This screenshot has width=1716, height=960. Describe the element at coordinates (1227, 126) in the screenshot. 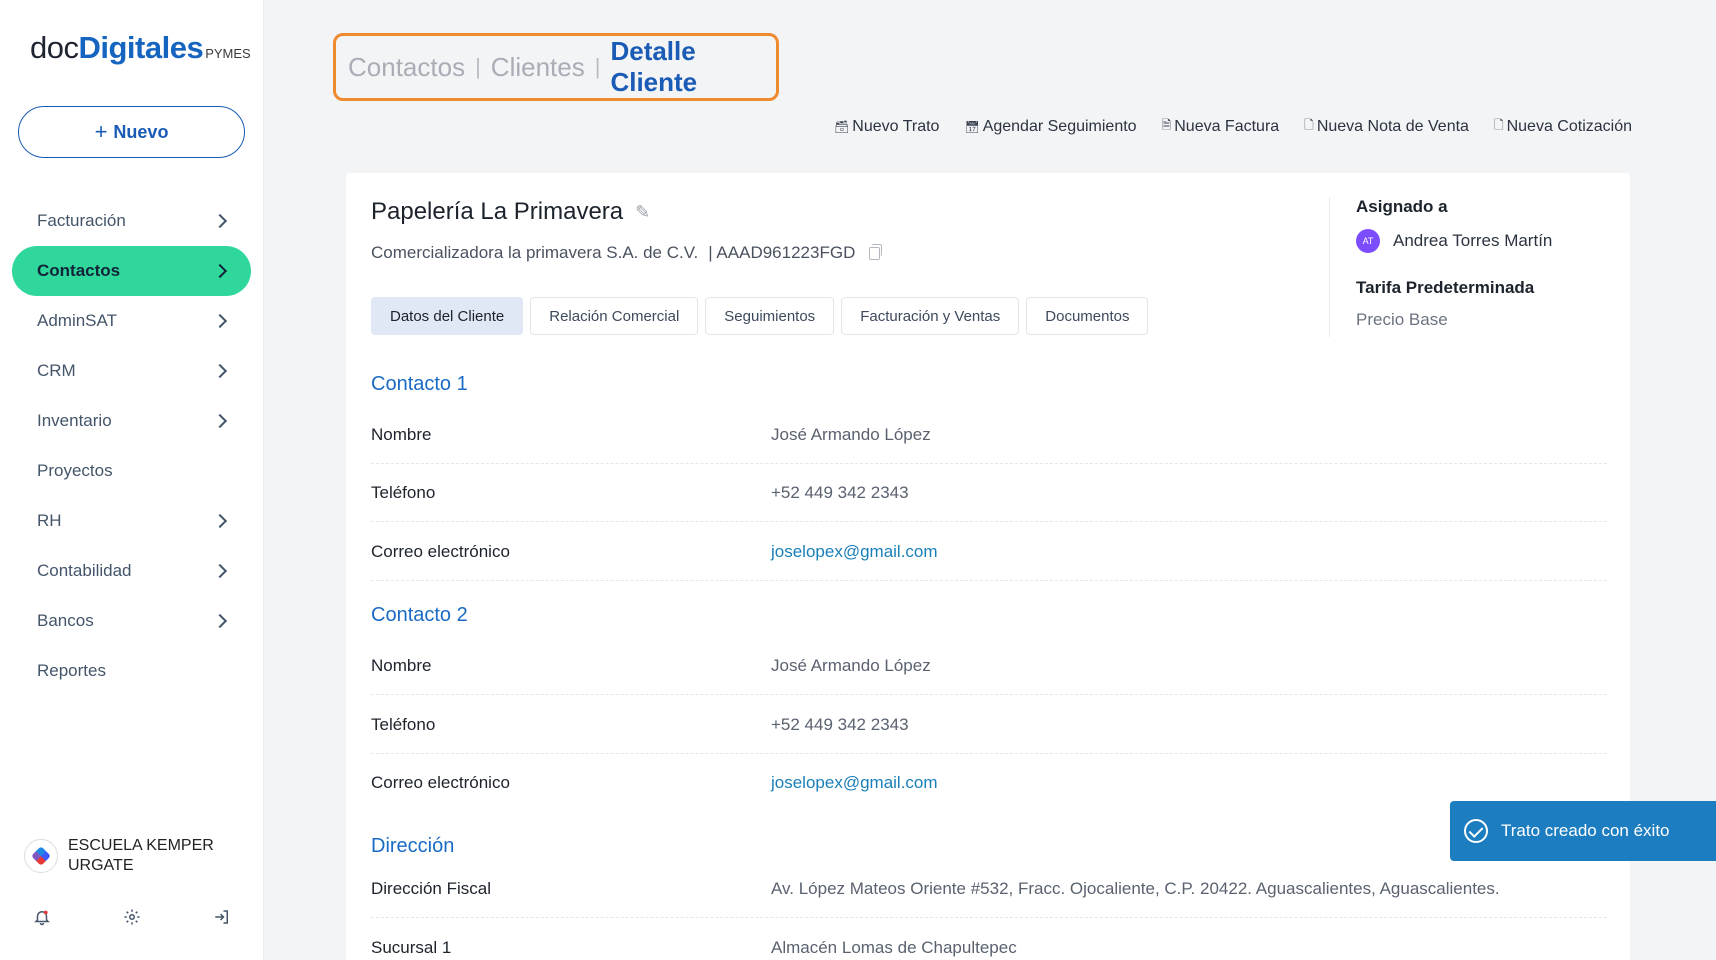

I see `action-label: Nueva Factura` at that location.